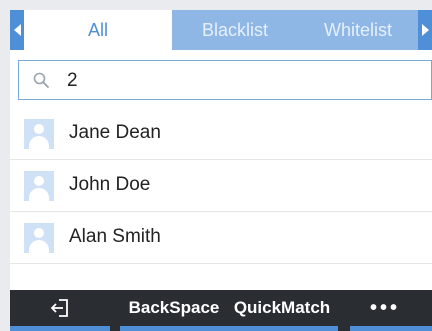 Image resolution: width=432 pixels, height=331 pixels. Describe the element at coordinates (72, 80) in the screenshot. I see `search-value: 2` at that location.